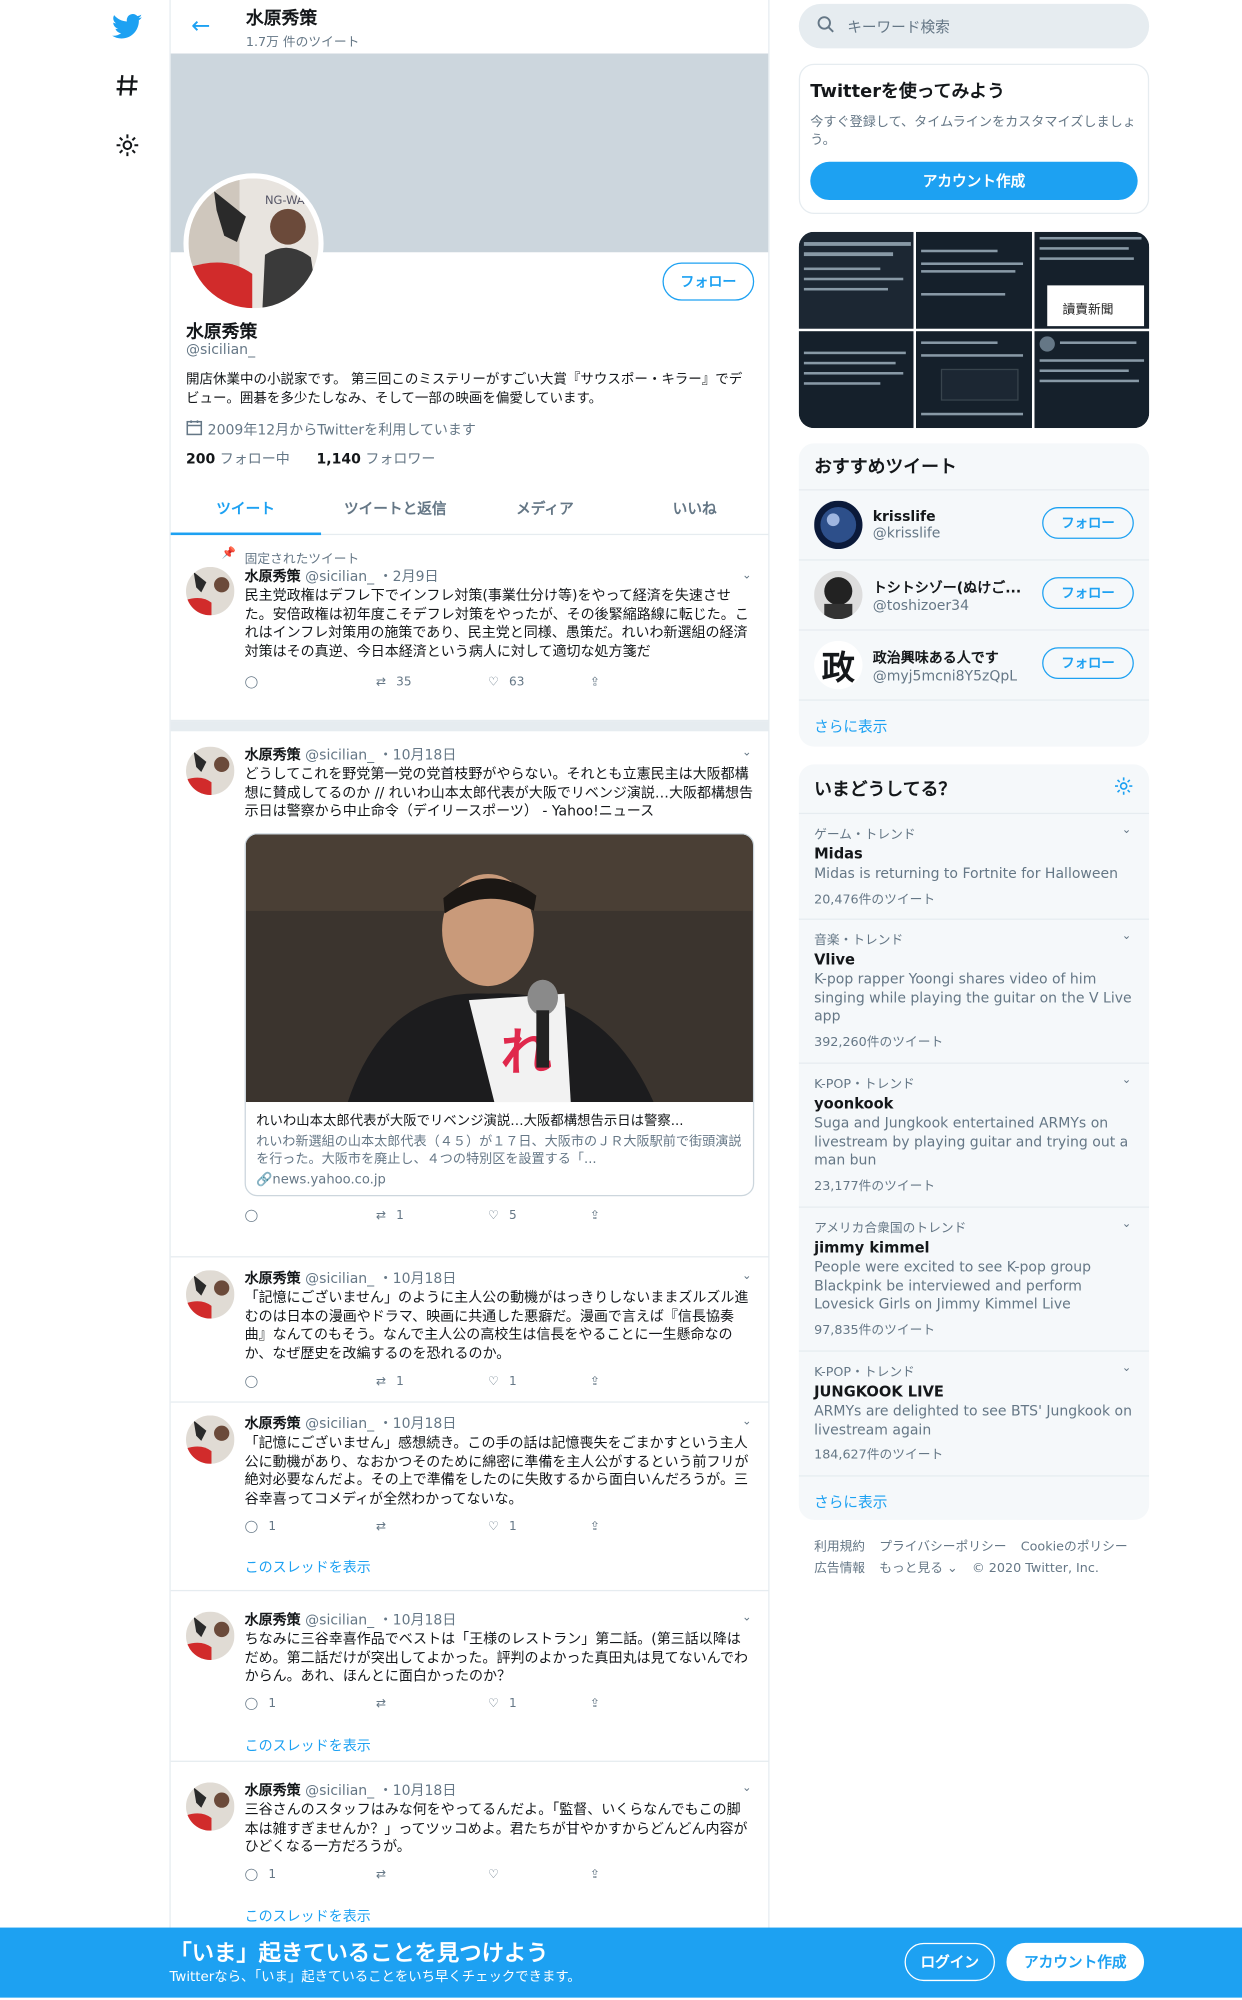 The height and width of the screenshot is (2000, 1242). Describe the element at coordinates (128, 145) in the screenshot. I see `settings-gear-icon` at that location.